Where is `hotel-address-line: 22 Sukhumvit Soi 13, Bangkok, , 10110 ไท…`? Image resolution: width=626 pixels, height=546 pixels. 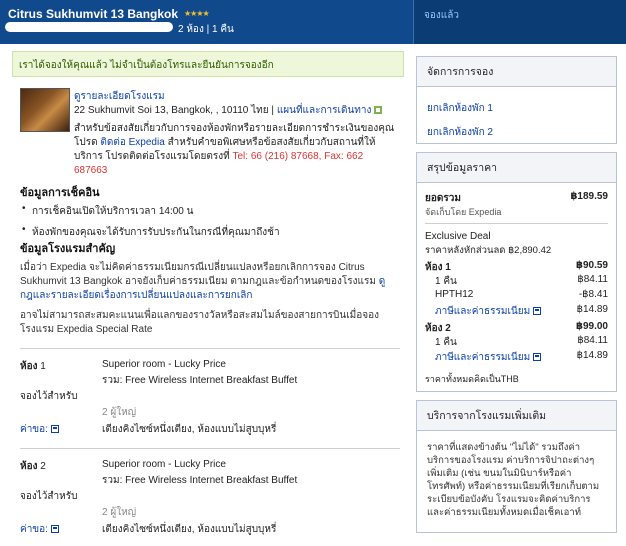
hotel-address-line: 22 Sukhumvit Soi 13, Bangkok, , 10110 ไท… is located at coordinates (228, 110).